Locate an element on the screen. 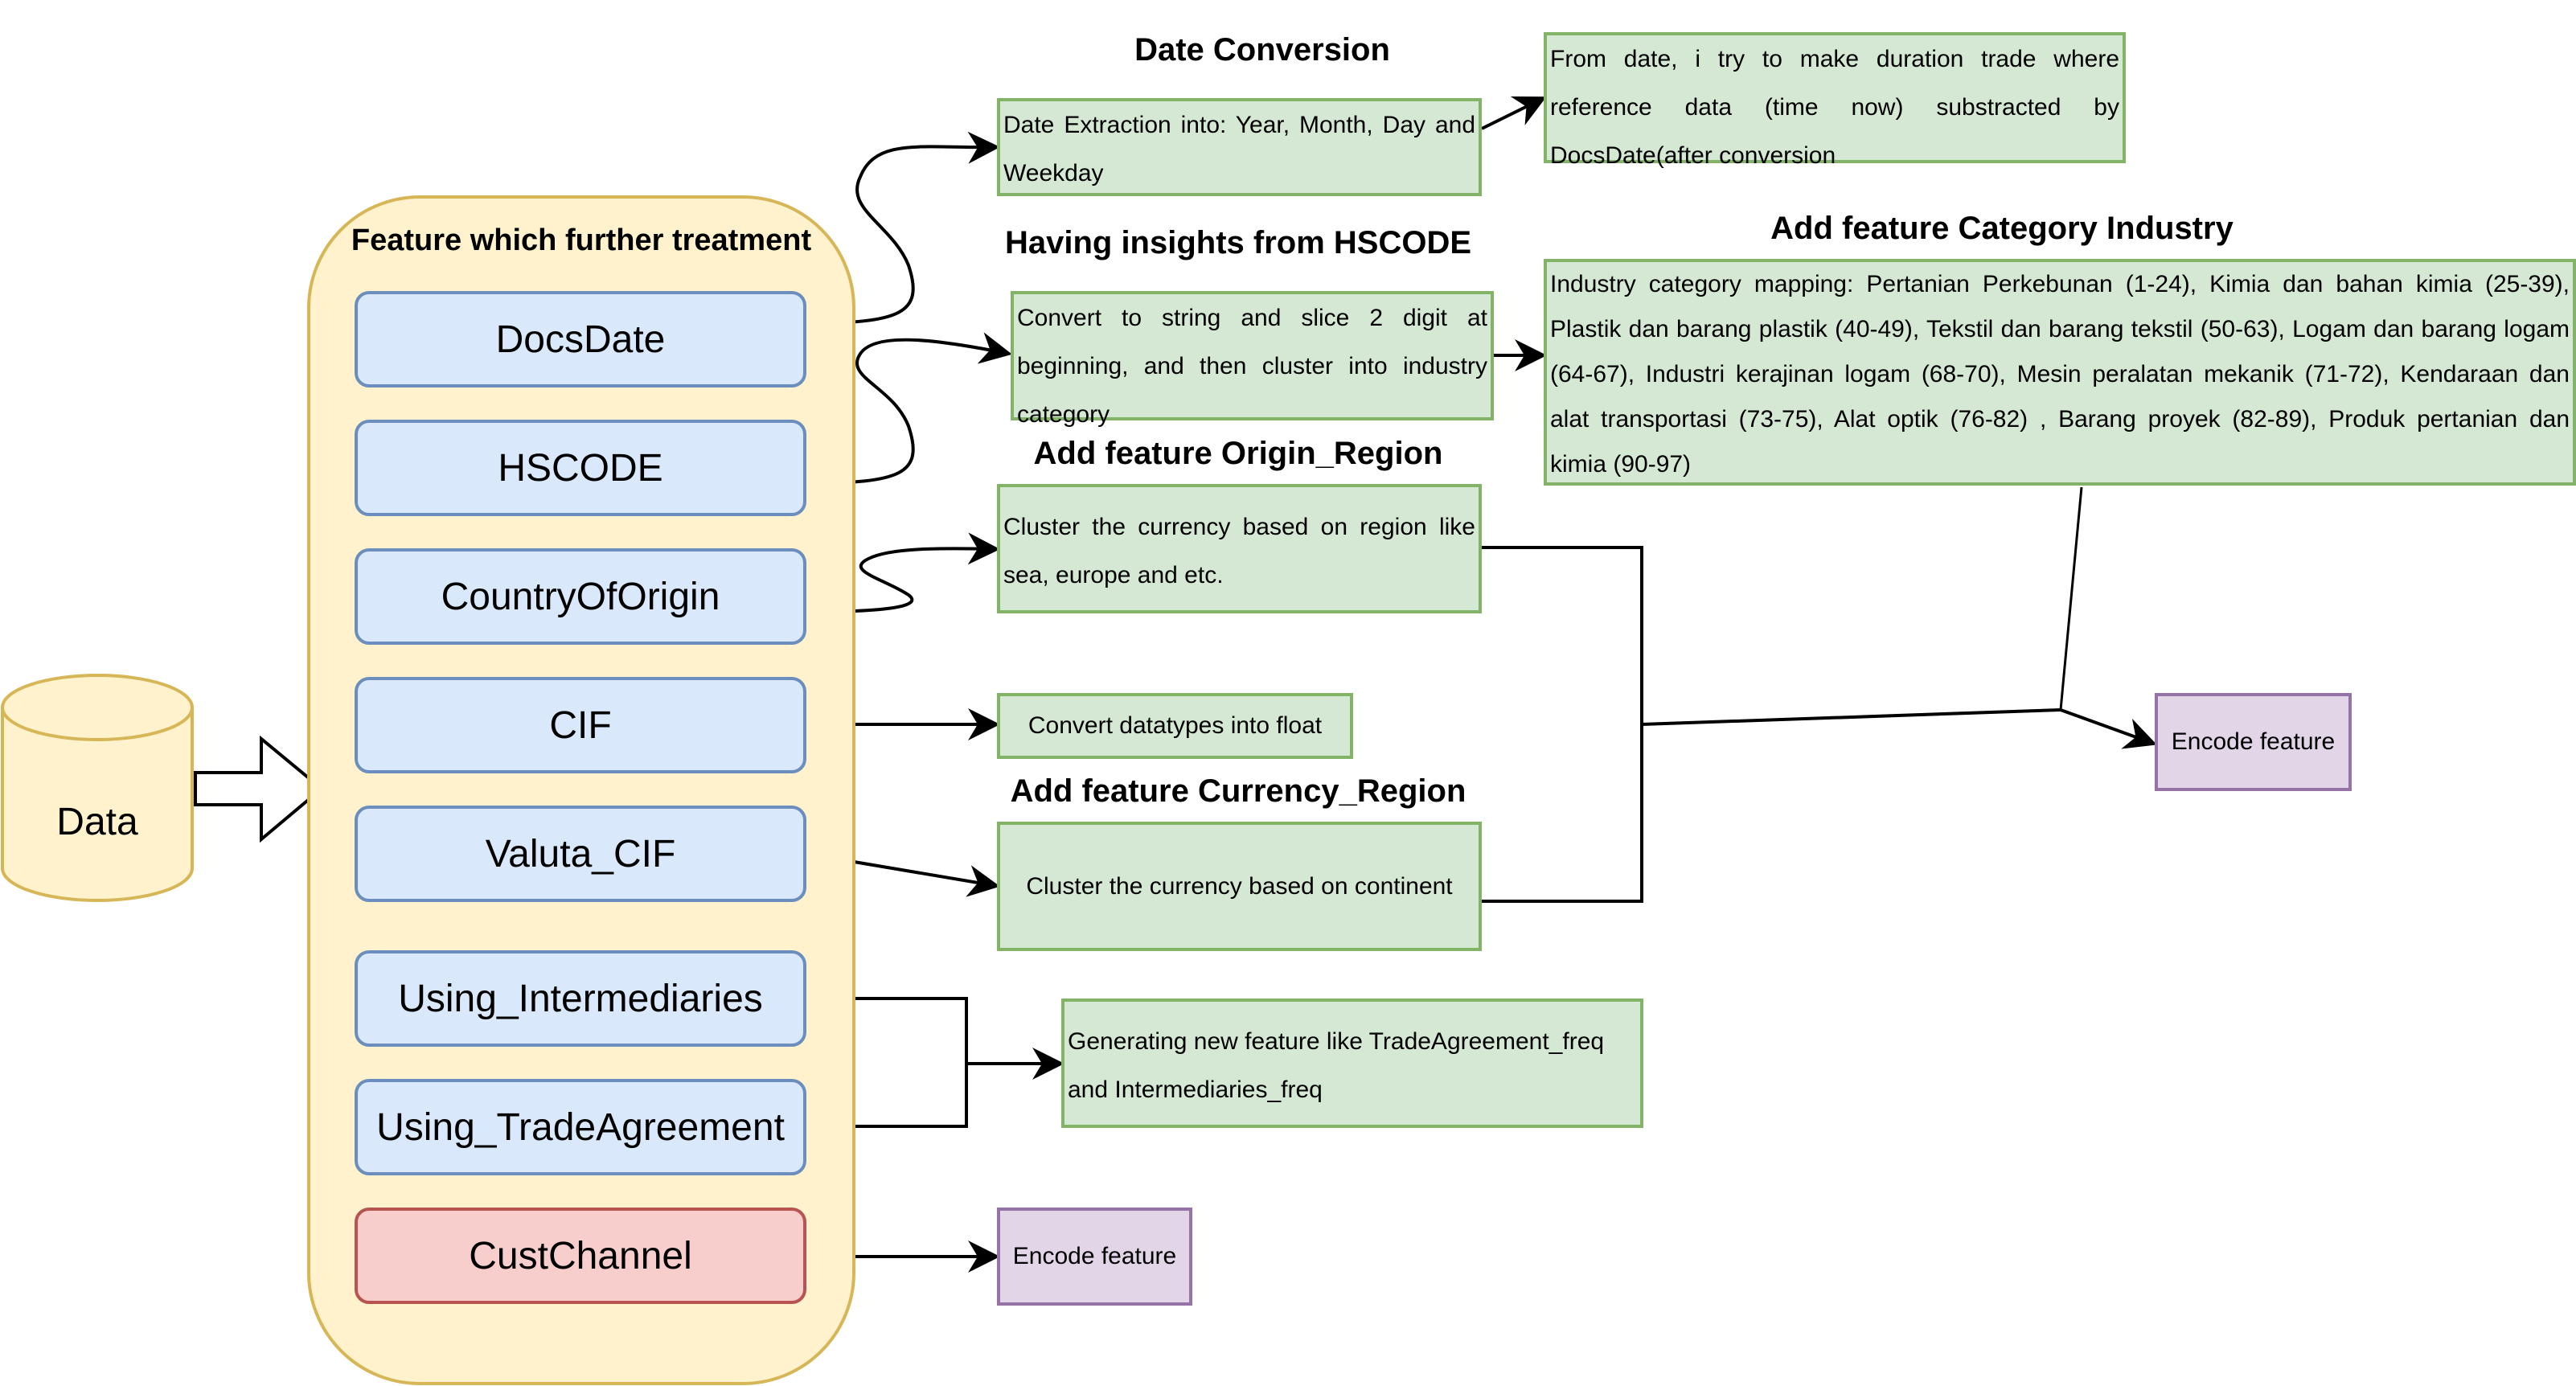 This screenshot has width=2576, height=1386. label-currency-region: Add feature Currency_Region is located at coordinates (1238, 791).